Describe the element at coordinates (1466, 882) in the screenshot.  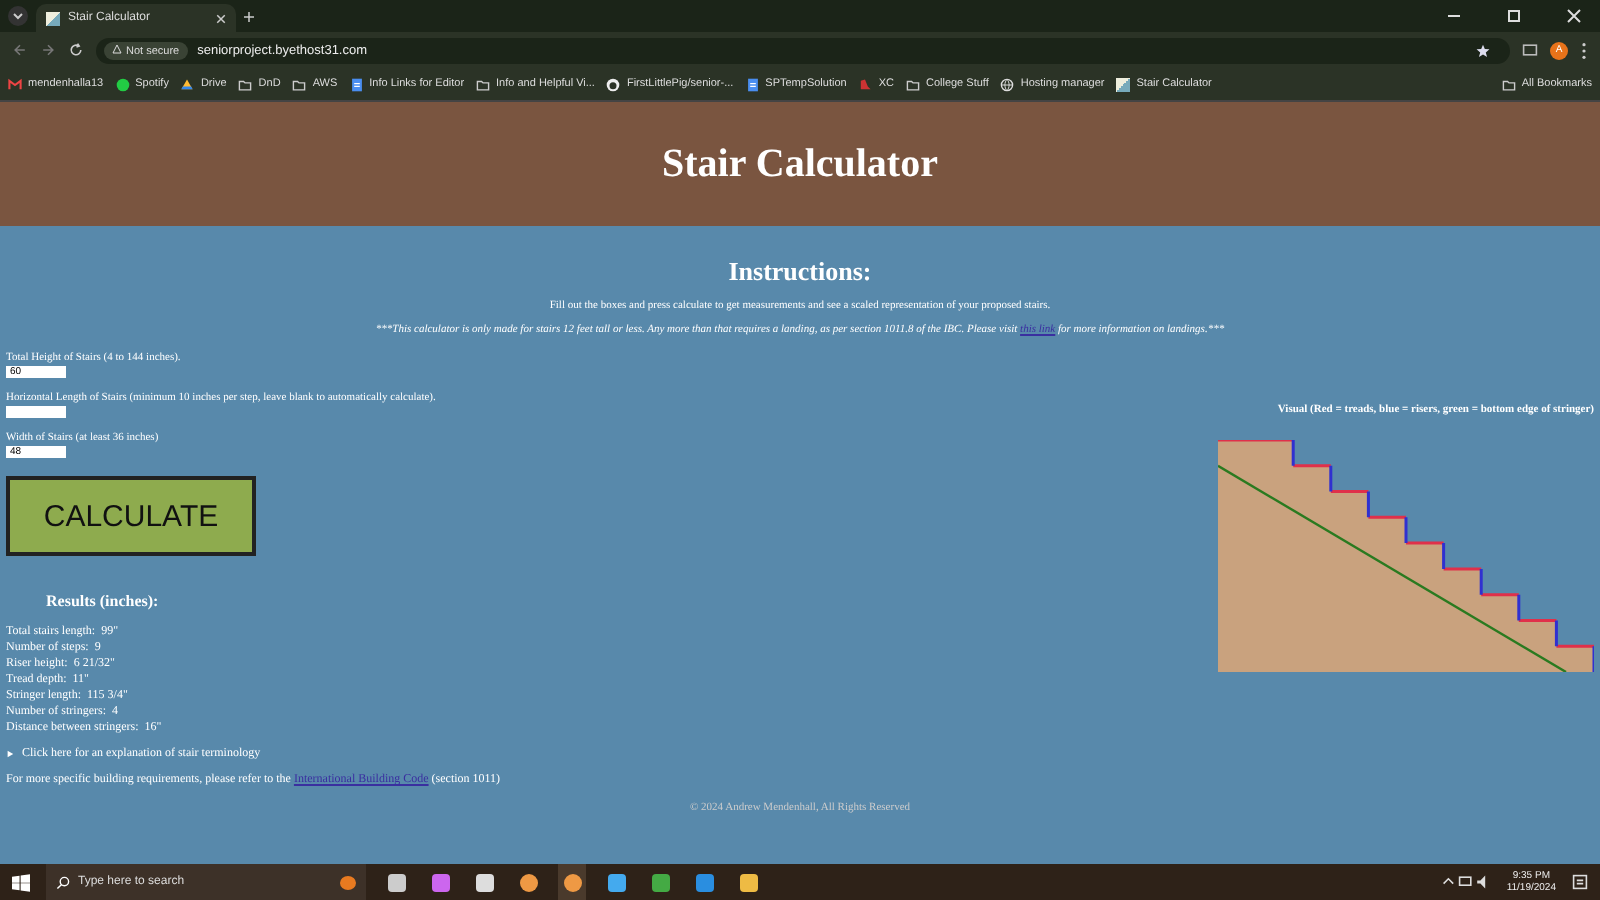
I see `system-tray-icons` at that location.